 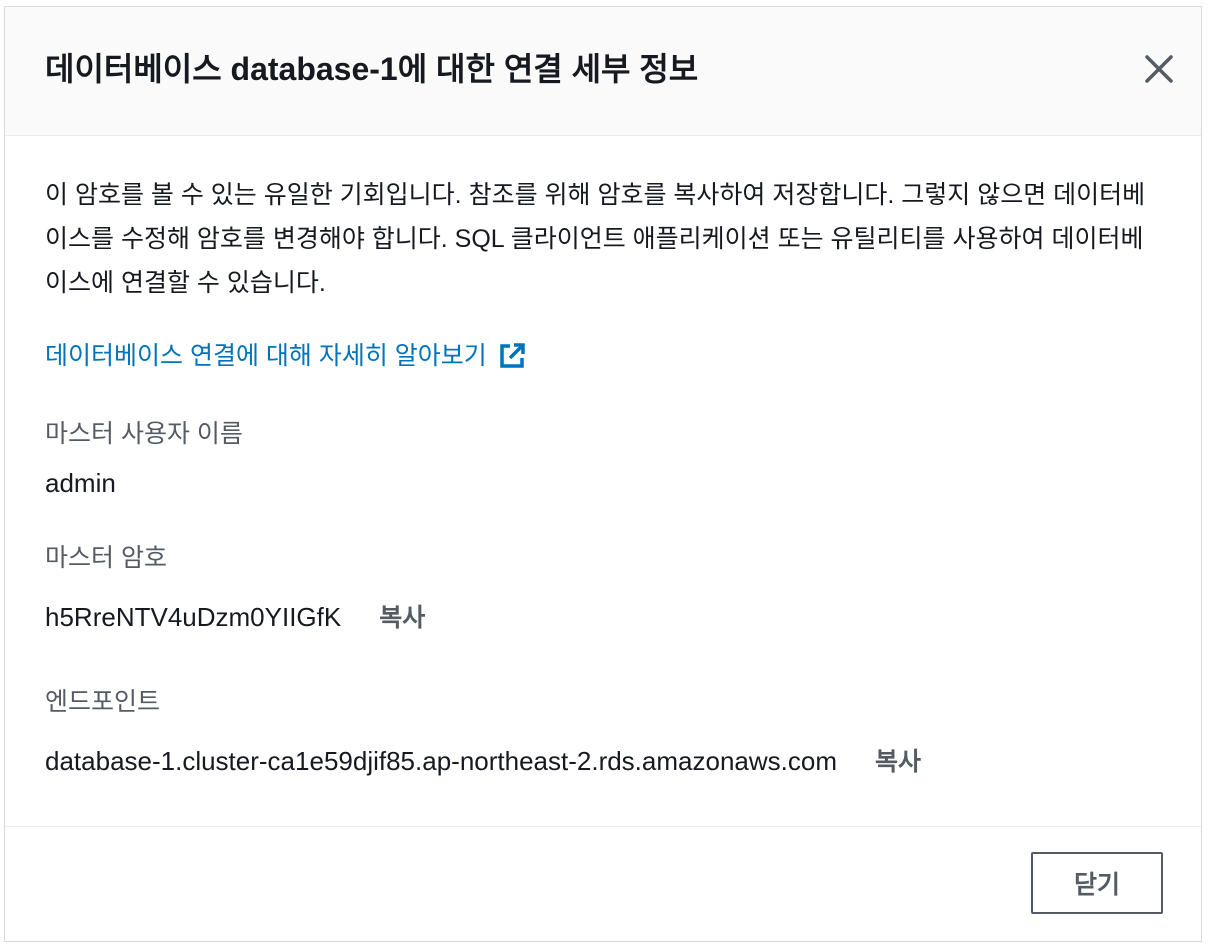 I want to click on learn-more-link: 데이터베이스 연결에 대해 자세히 알아보기, so click(x=286, y=356).